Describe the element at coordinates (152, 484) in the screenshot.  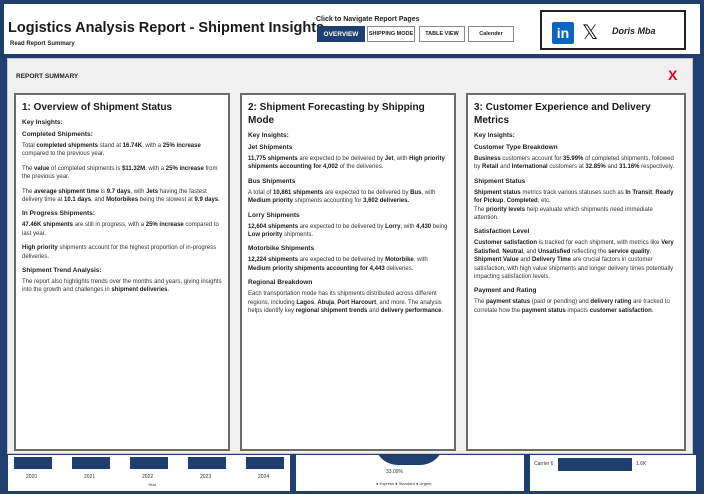
I see `year-axis-label: Year` at that location.